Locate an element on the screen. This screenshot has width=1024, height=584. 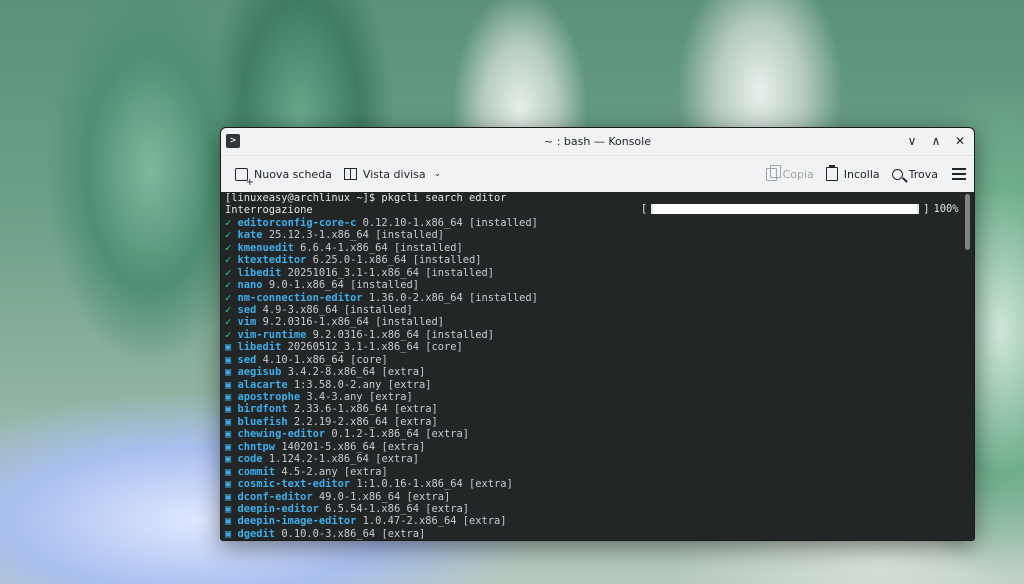
maximize-button: ∧ is located at coordinates (936, 141).